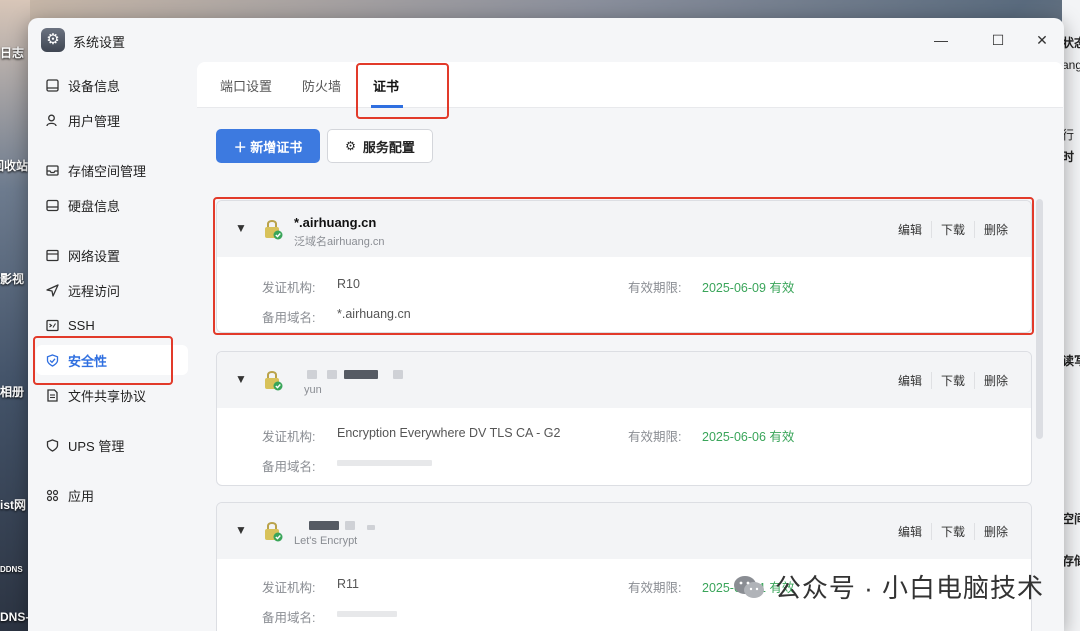 Image resolution: width=1080 pixels, height=631 pixels. I want to click on watermark: 公众号 · 小白电脑技术, so click(888, 586).